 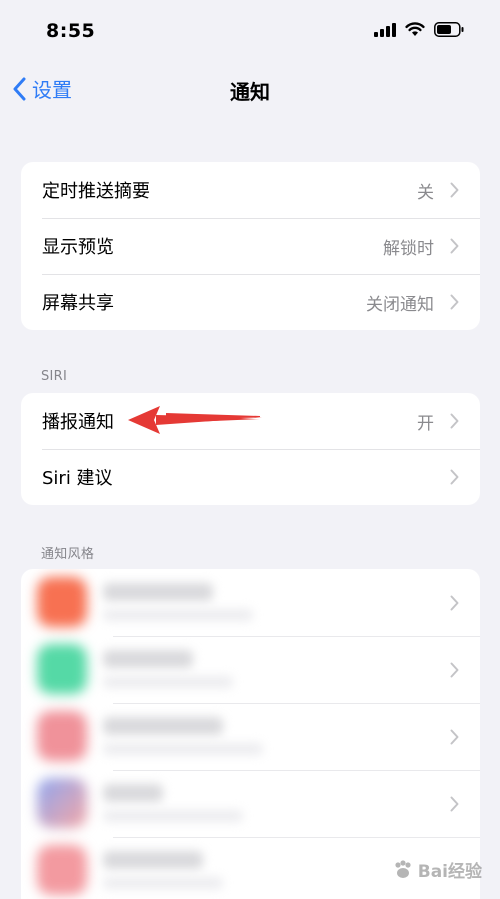 I want to click on cellular-icon, so click(x=385, y=29).